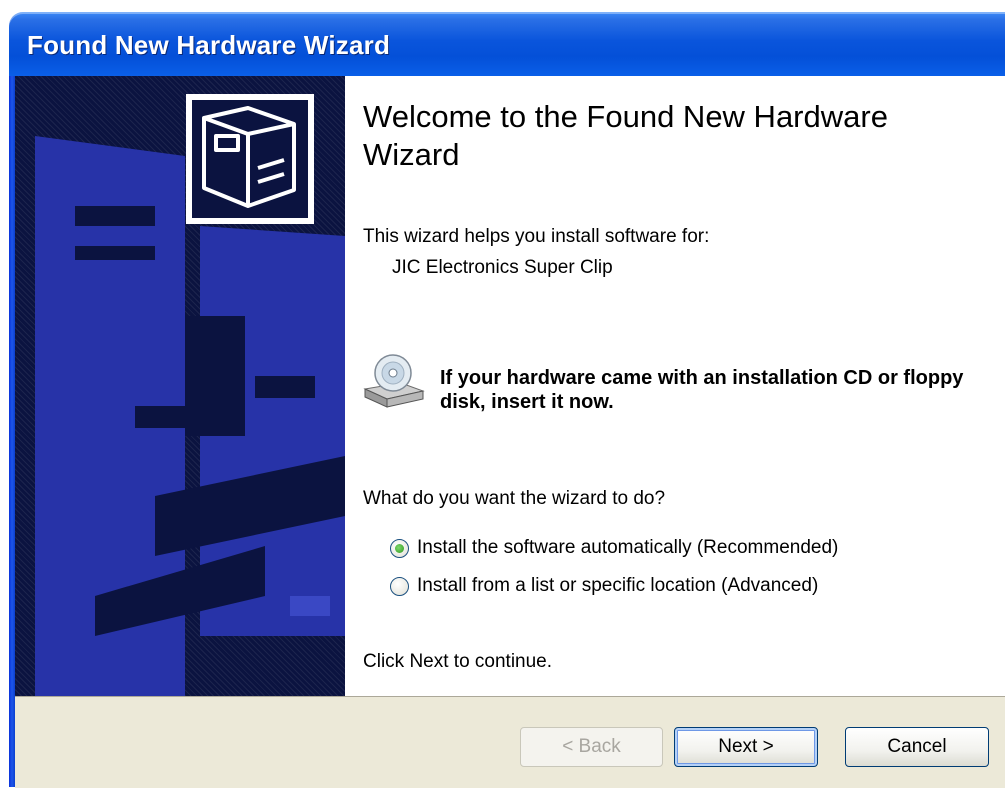 The height and width of the screenshot is (788, 1005). I want to click on radio-button, so click(399, 586).